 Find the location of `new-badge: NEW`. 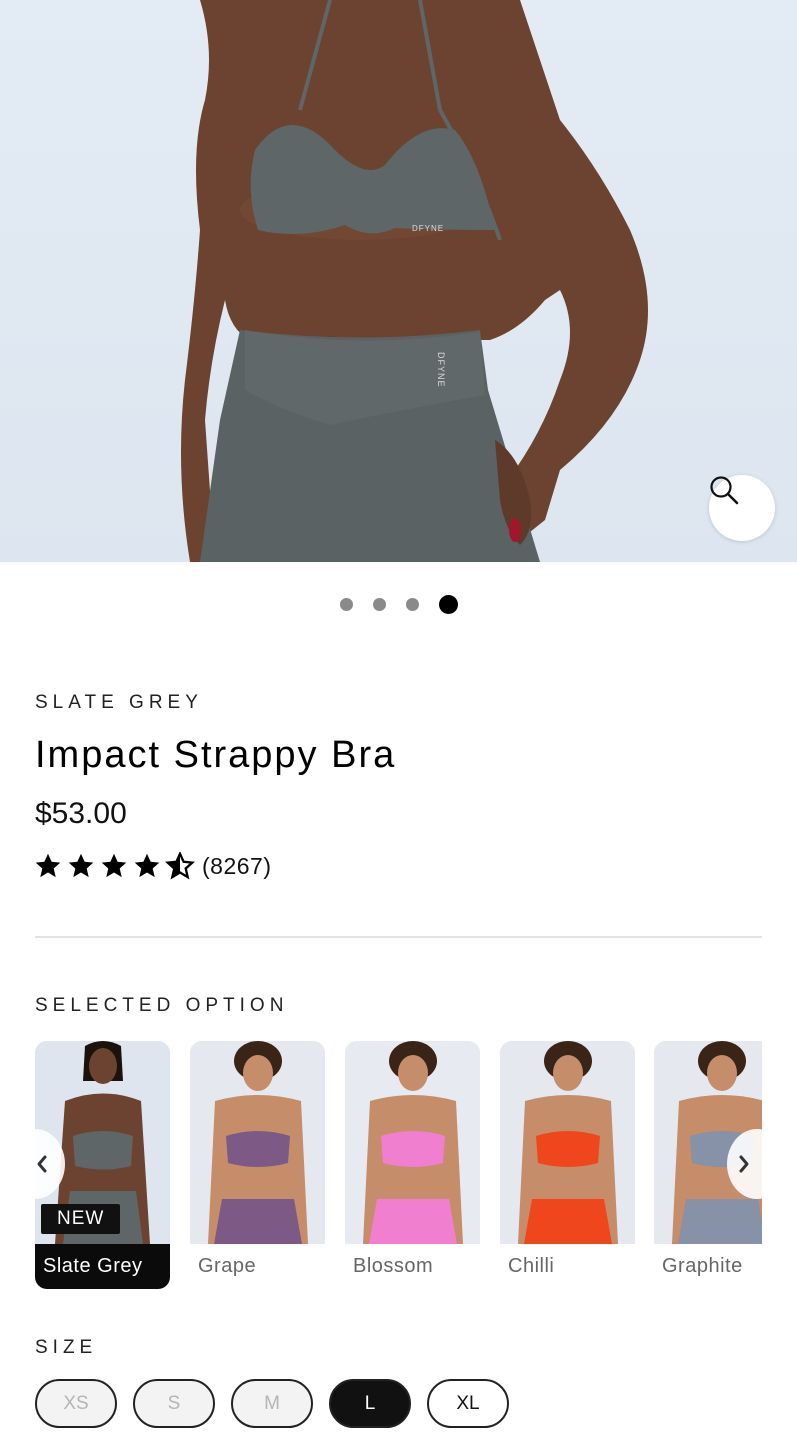

new-badge: NEW is located at coordinates (81, 1219).